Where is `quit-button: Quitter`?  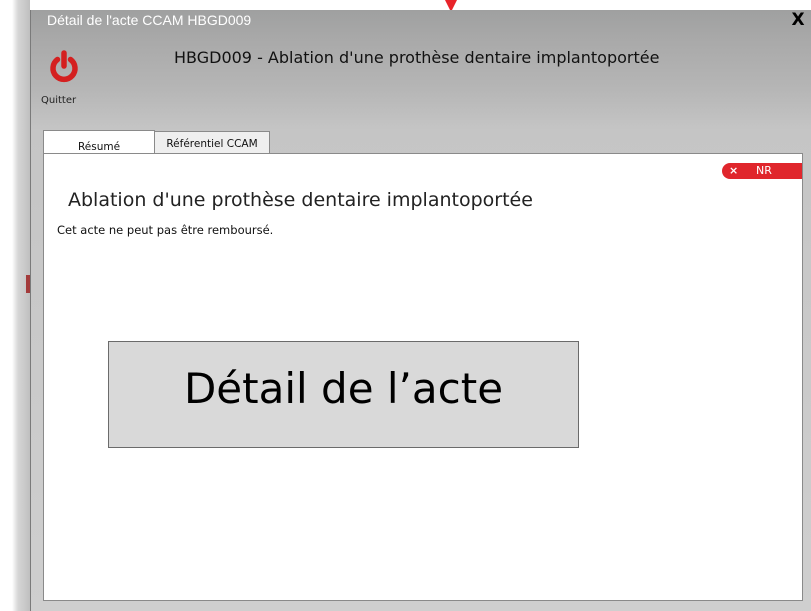
quit-button: Quitter is located at coordinates (62, 82).